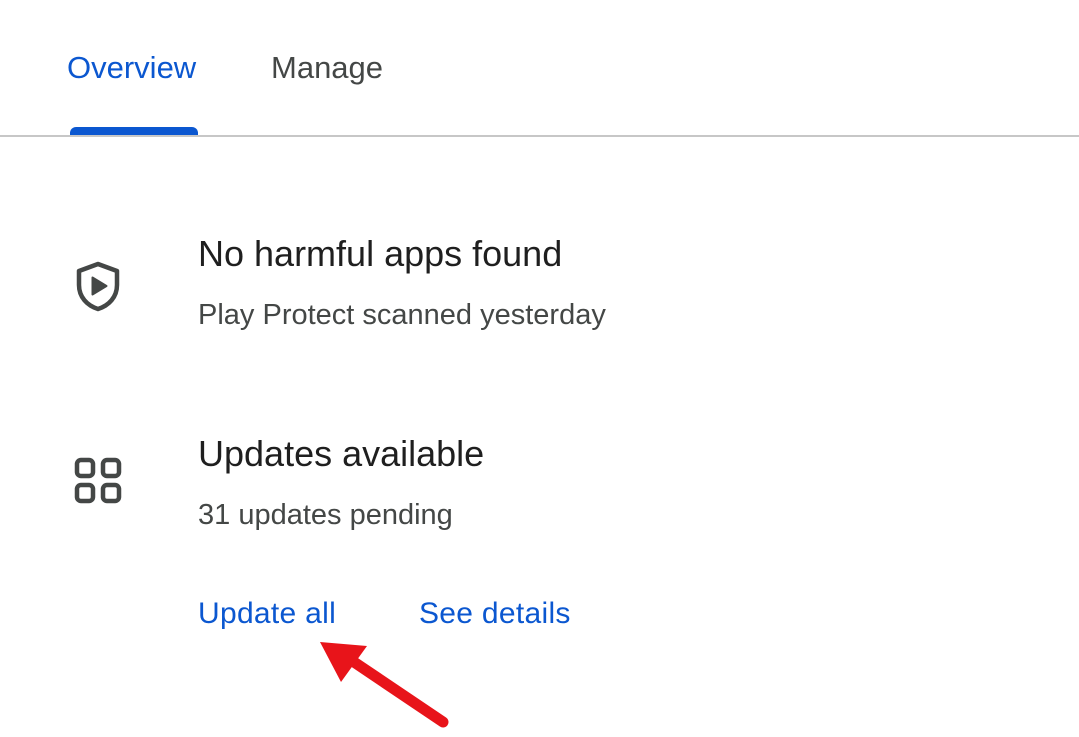  Describe the element at coordinates (267, 614) in the screenshot. I see `update-all-button: Update all` at that location.